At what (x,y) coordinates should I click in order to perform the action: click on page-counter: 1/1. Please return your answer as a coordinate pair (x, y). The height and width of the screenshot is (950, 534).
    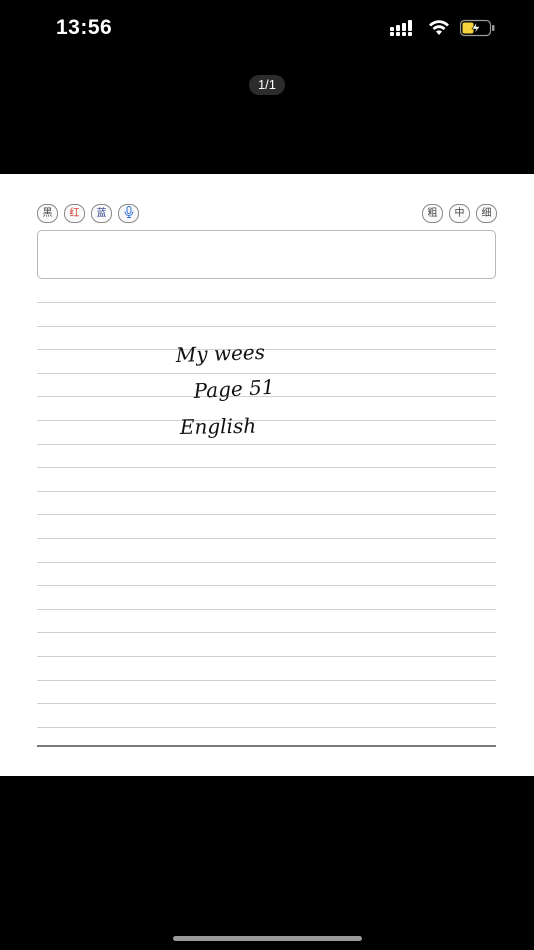
    Looking at the image, I should click on (267, 85).